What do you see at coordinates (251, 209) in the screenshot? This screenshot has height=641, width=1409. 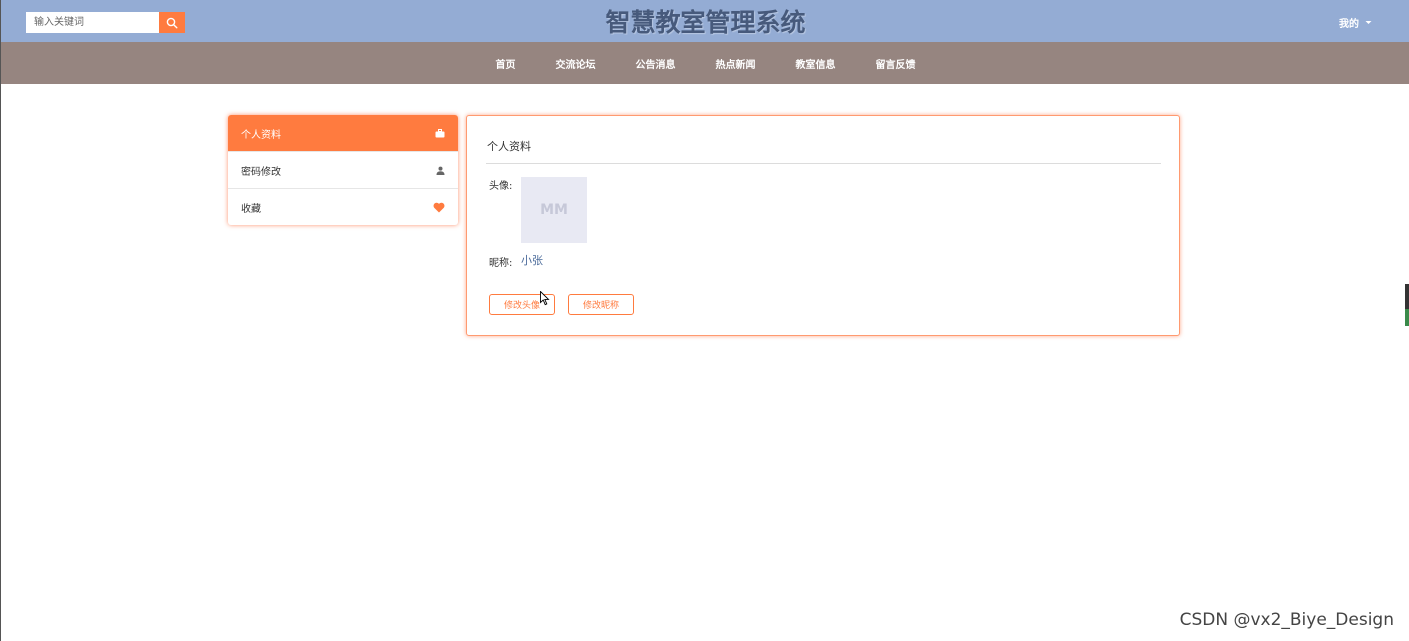 I see `side-item-label: 收藏` at bounding box center [251, 209].